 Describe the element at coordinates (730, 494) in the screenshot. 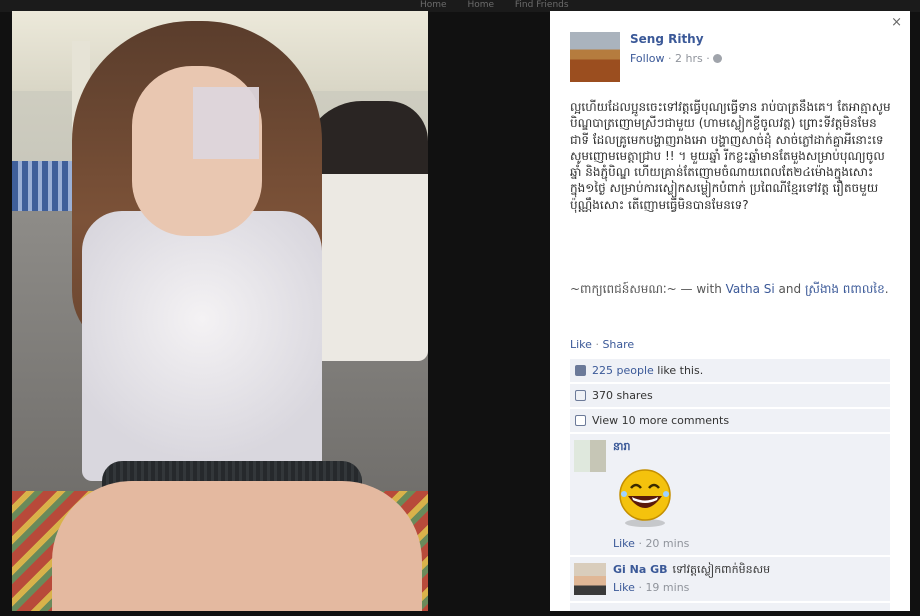

I see `comment: នារា Like · 20 mins` at that location.